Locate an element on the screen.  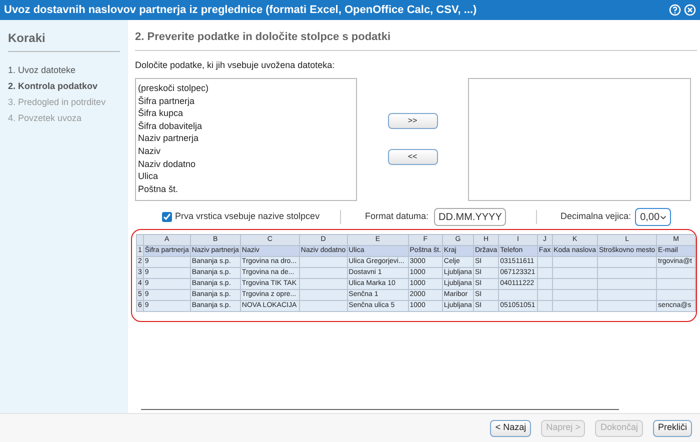
list-item: Naziv partnerja is located at coordinates (247, 138).